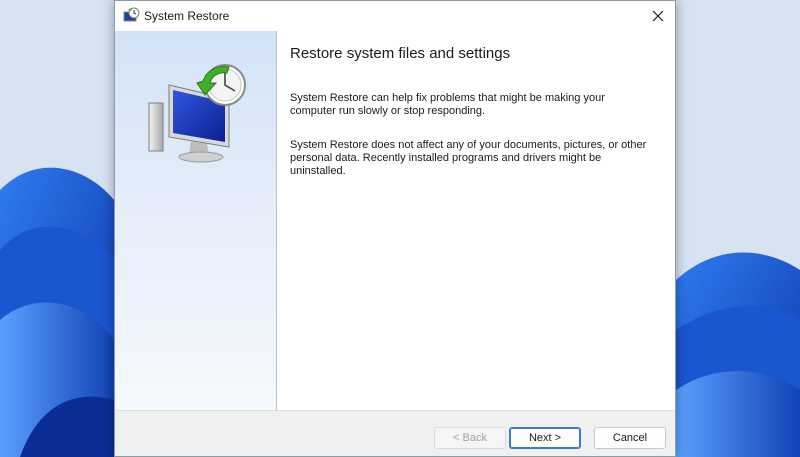 This screenshot has width=800, height=457. Describe the element at coordinates (395, 16) in the screenshot. I see `title-bar: System Restore` at that location.